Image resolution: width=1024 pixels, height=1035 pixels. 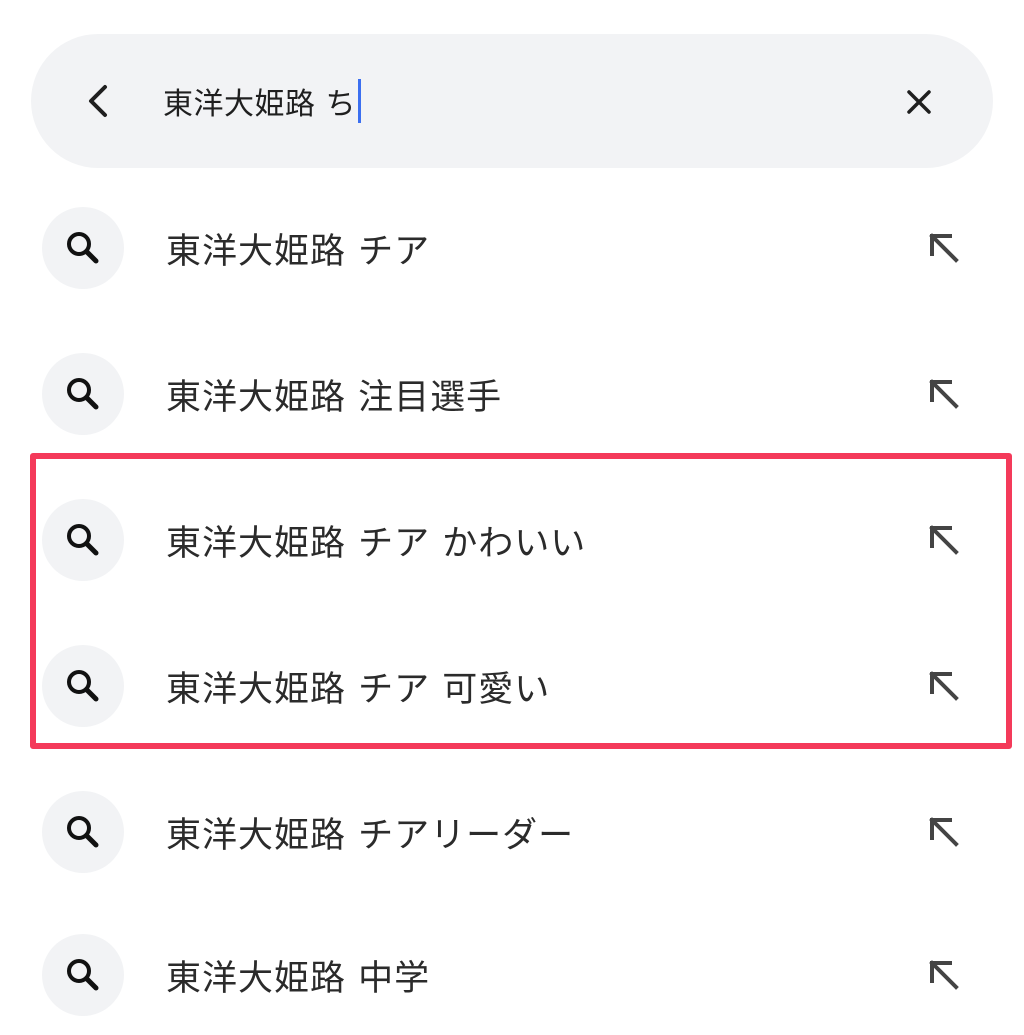 What do you see at coordinates (376, 543) in the screenshot?
I see `suggestion-label: 東洋大姫路 チア かわいい` at bounding box center [376, 543].